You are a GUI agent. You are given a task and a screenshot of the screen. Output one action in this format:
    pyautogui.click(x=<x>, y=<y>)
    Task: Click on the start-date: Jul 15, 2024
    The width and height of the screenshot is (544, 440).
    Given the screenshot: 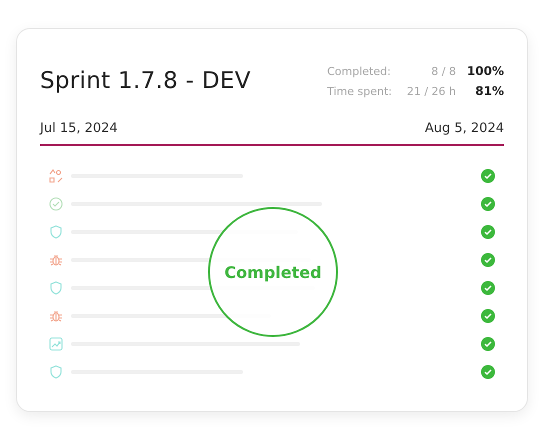 What is the action you would take?
    pyautogui.click(x=79, y=128)
    